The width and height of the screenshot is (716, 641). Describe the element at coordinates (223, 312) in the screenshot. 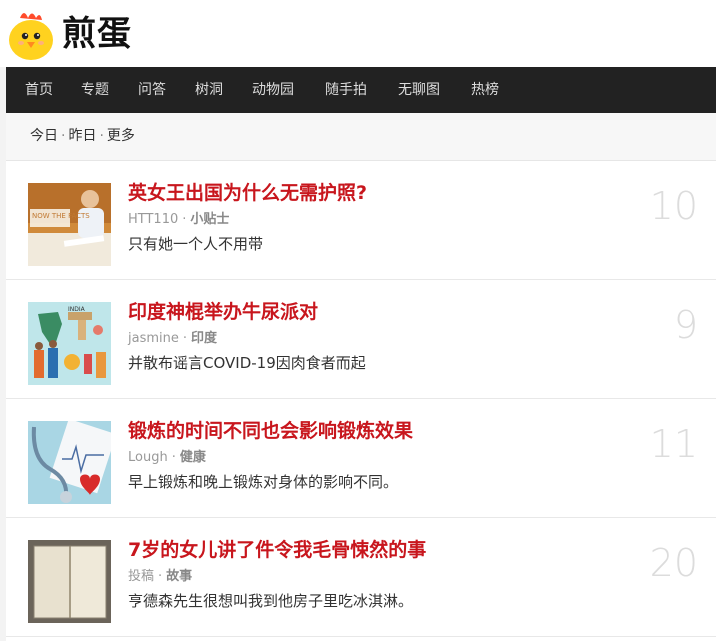

I see `article-title: 印度神棍举办牛尿派对` at that location.